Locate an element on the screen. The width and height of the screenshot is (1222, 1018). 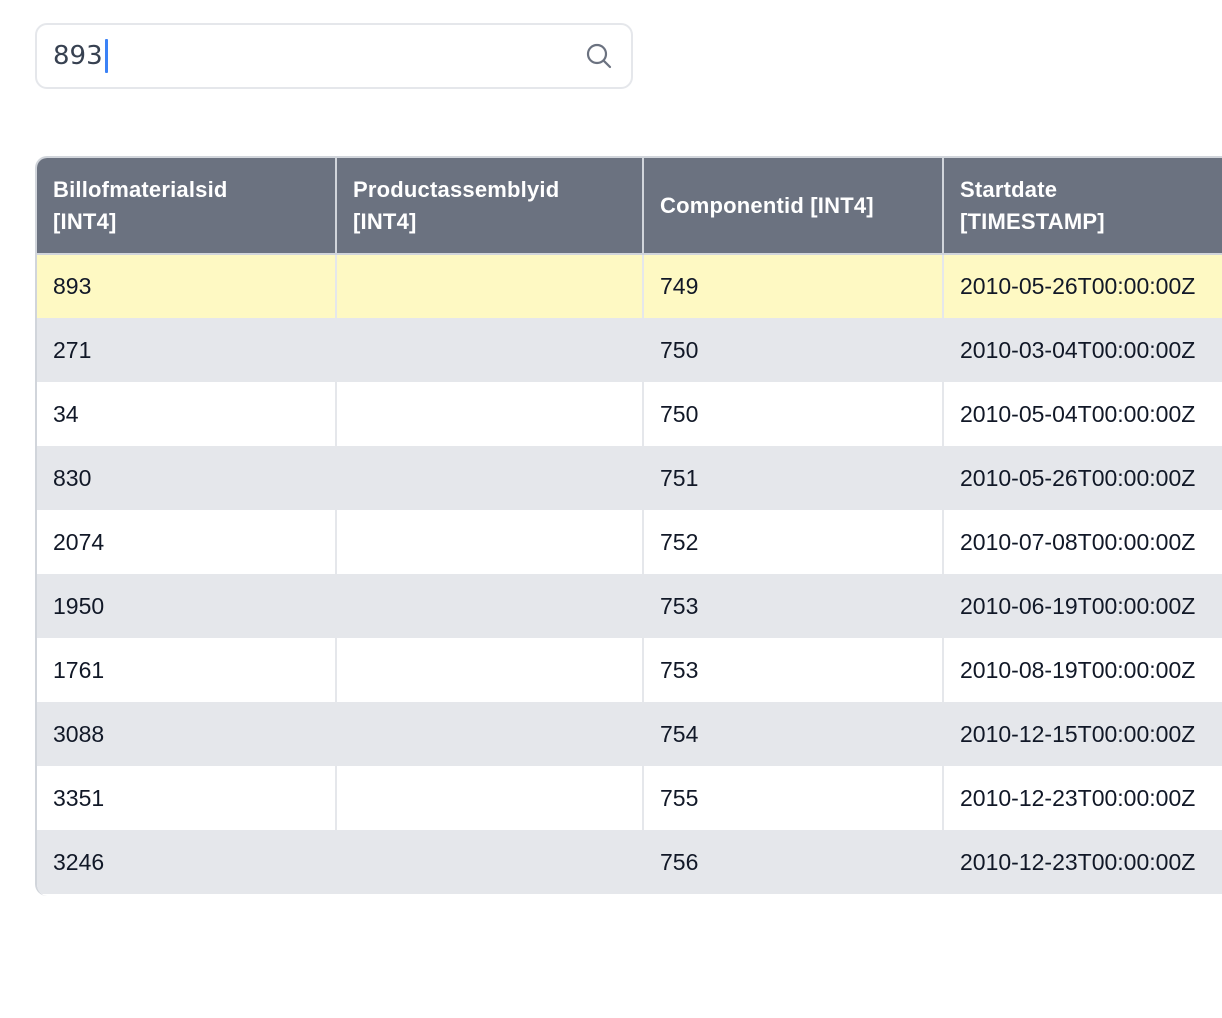
search-box is located at coordinates (334, 56).